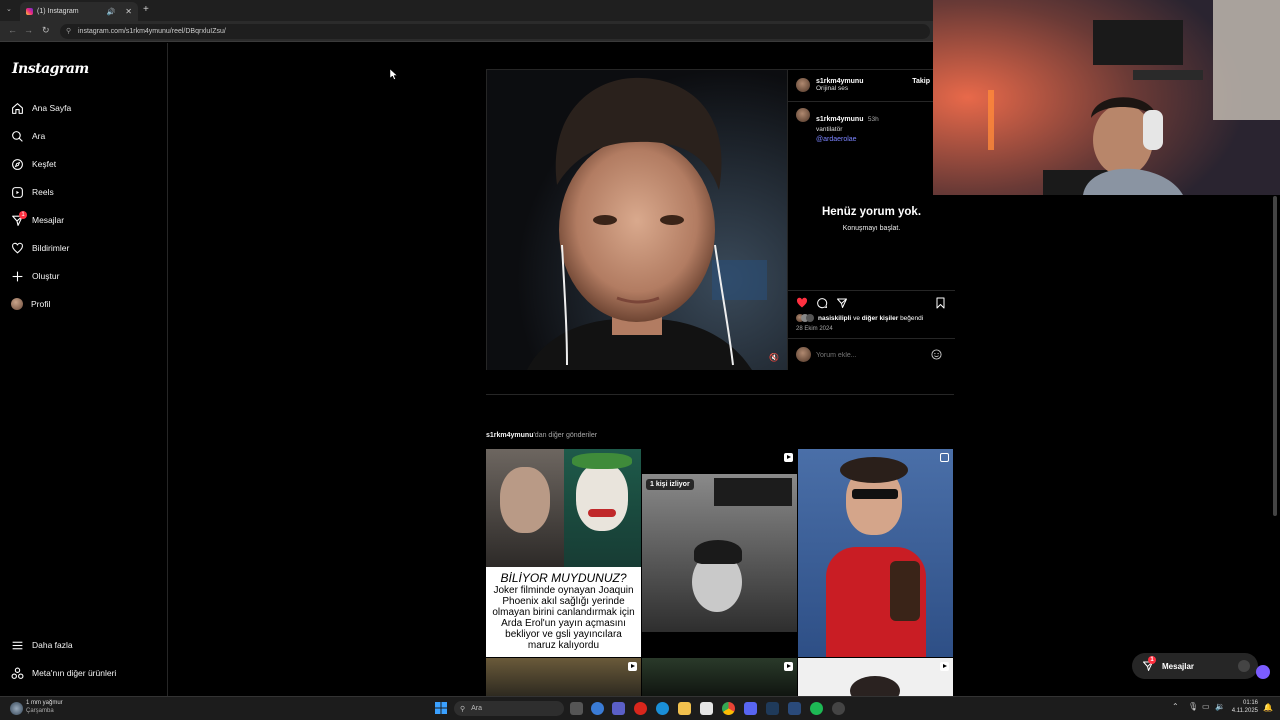 This screenshot has height=720, width=1280. What do you see at coordinates (12, 30) in the screenshot?
I see `back-icon: ←` at bounding box center [12, 30].